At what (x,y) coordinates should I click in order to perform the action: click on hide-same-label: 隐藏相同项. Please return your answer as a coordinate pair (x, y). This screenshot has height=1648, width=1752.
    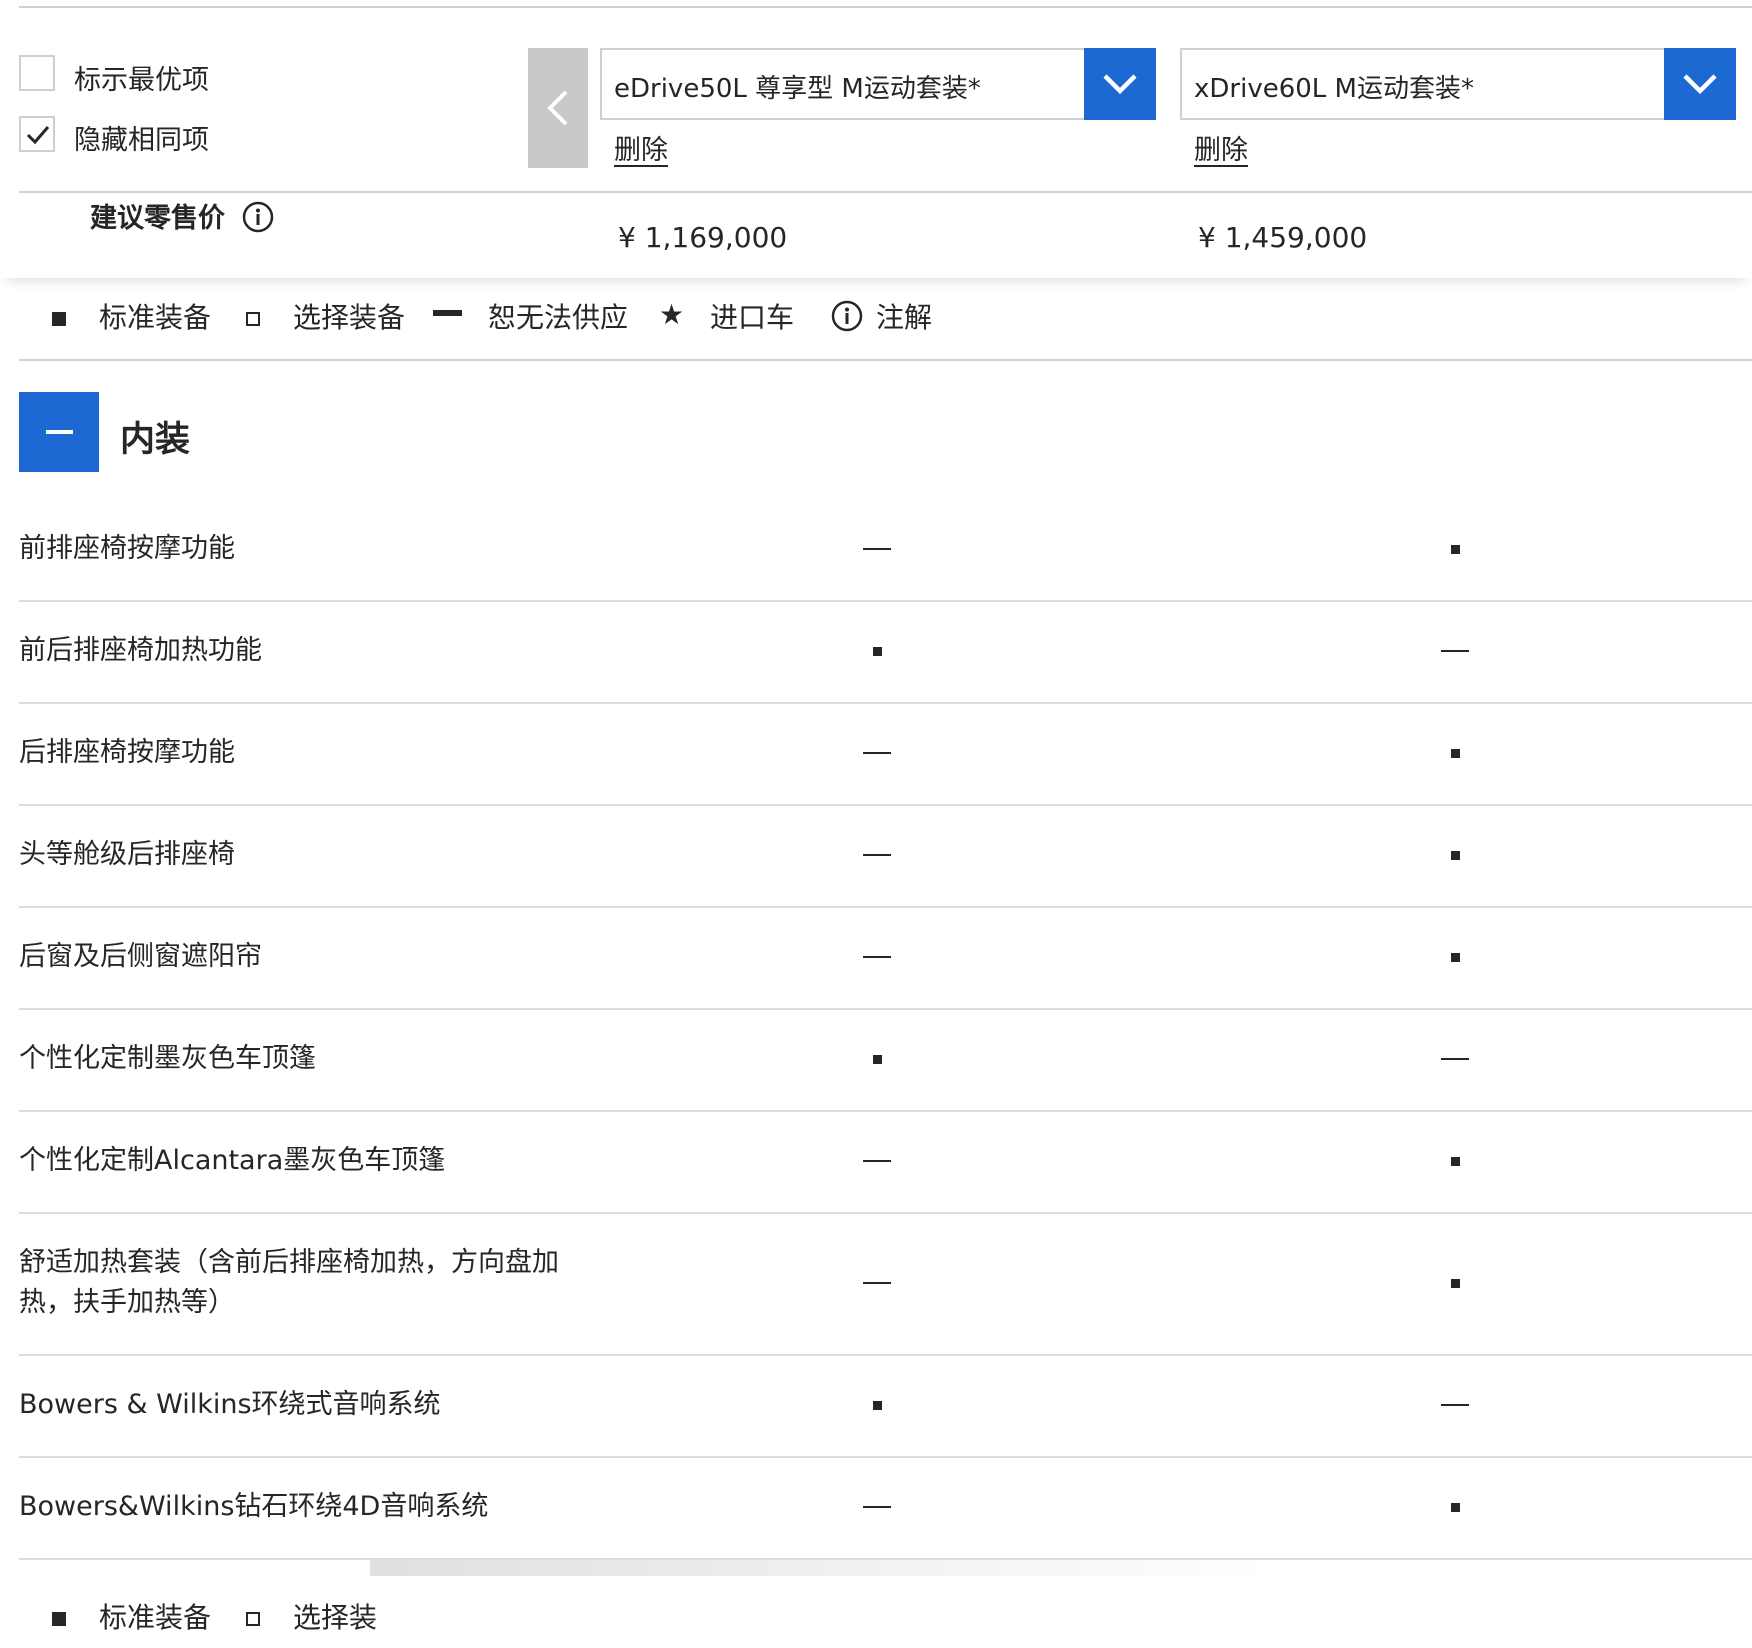
    Looking at the image, I should click on (141, 140).